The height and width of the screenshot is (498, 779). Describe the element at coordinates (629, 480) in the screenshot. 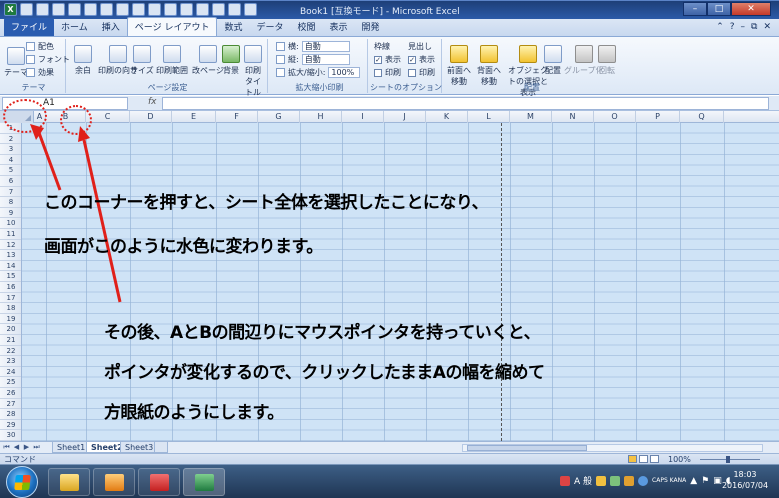

I see `ime-tool-icon` at that location.